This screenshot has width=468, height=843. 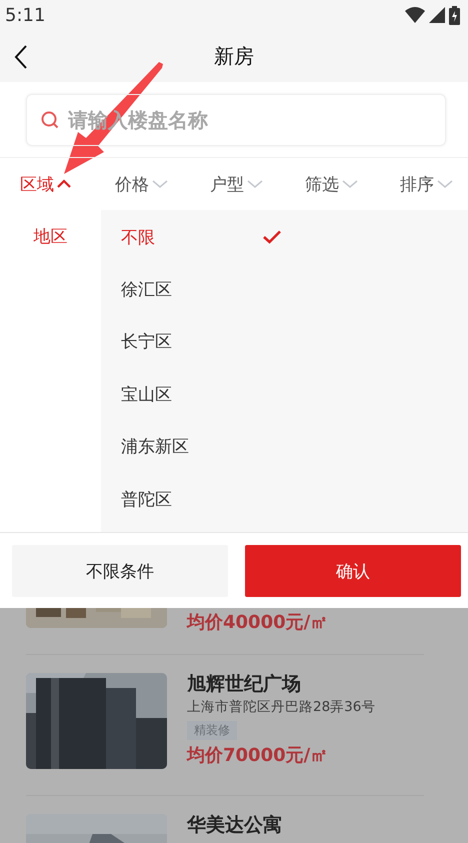 I want to click on search-icon, so click(x=50, y=120).